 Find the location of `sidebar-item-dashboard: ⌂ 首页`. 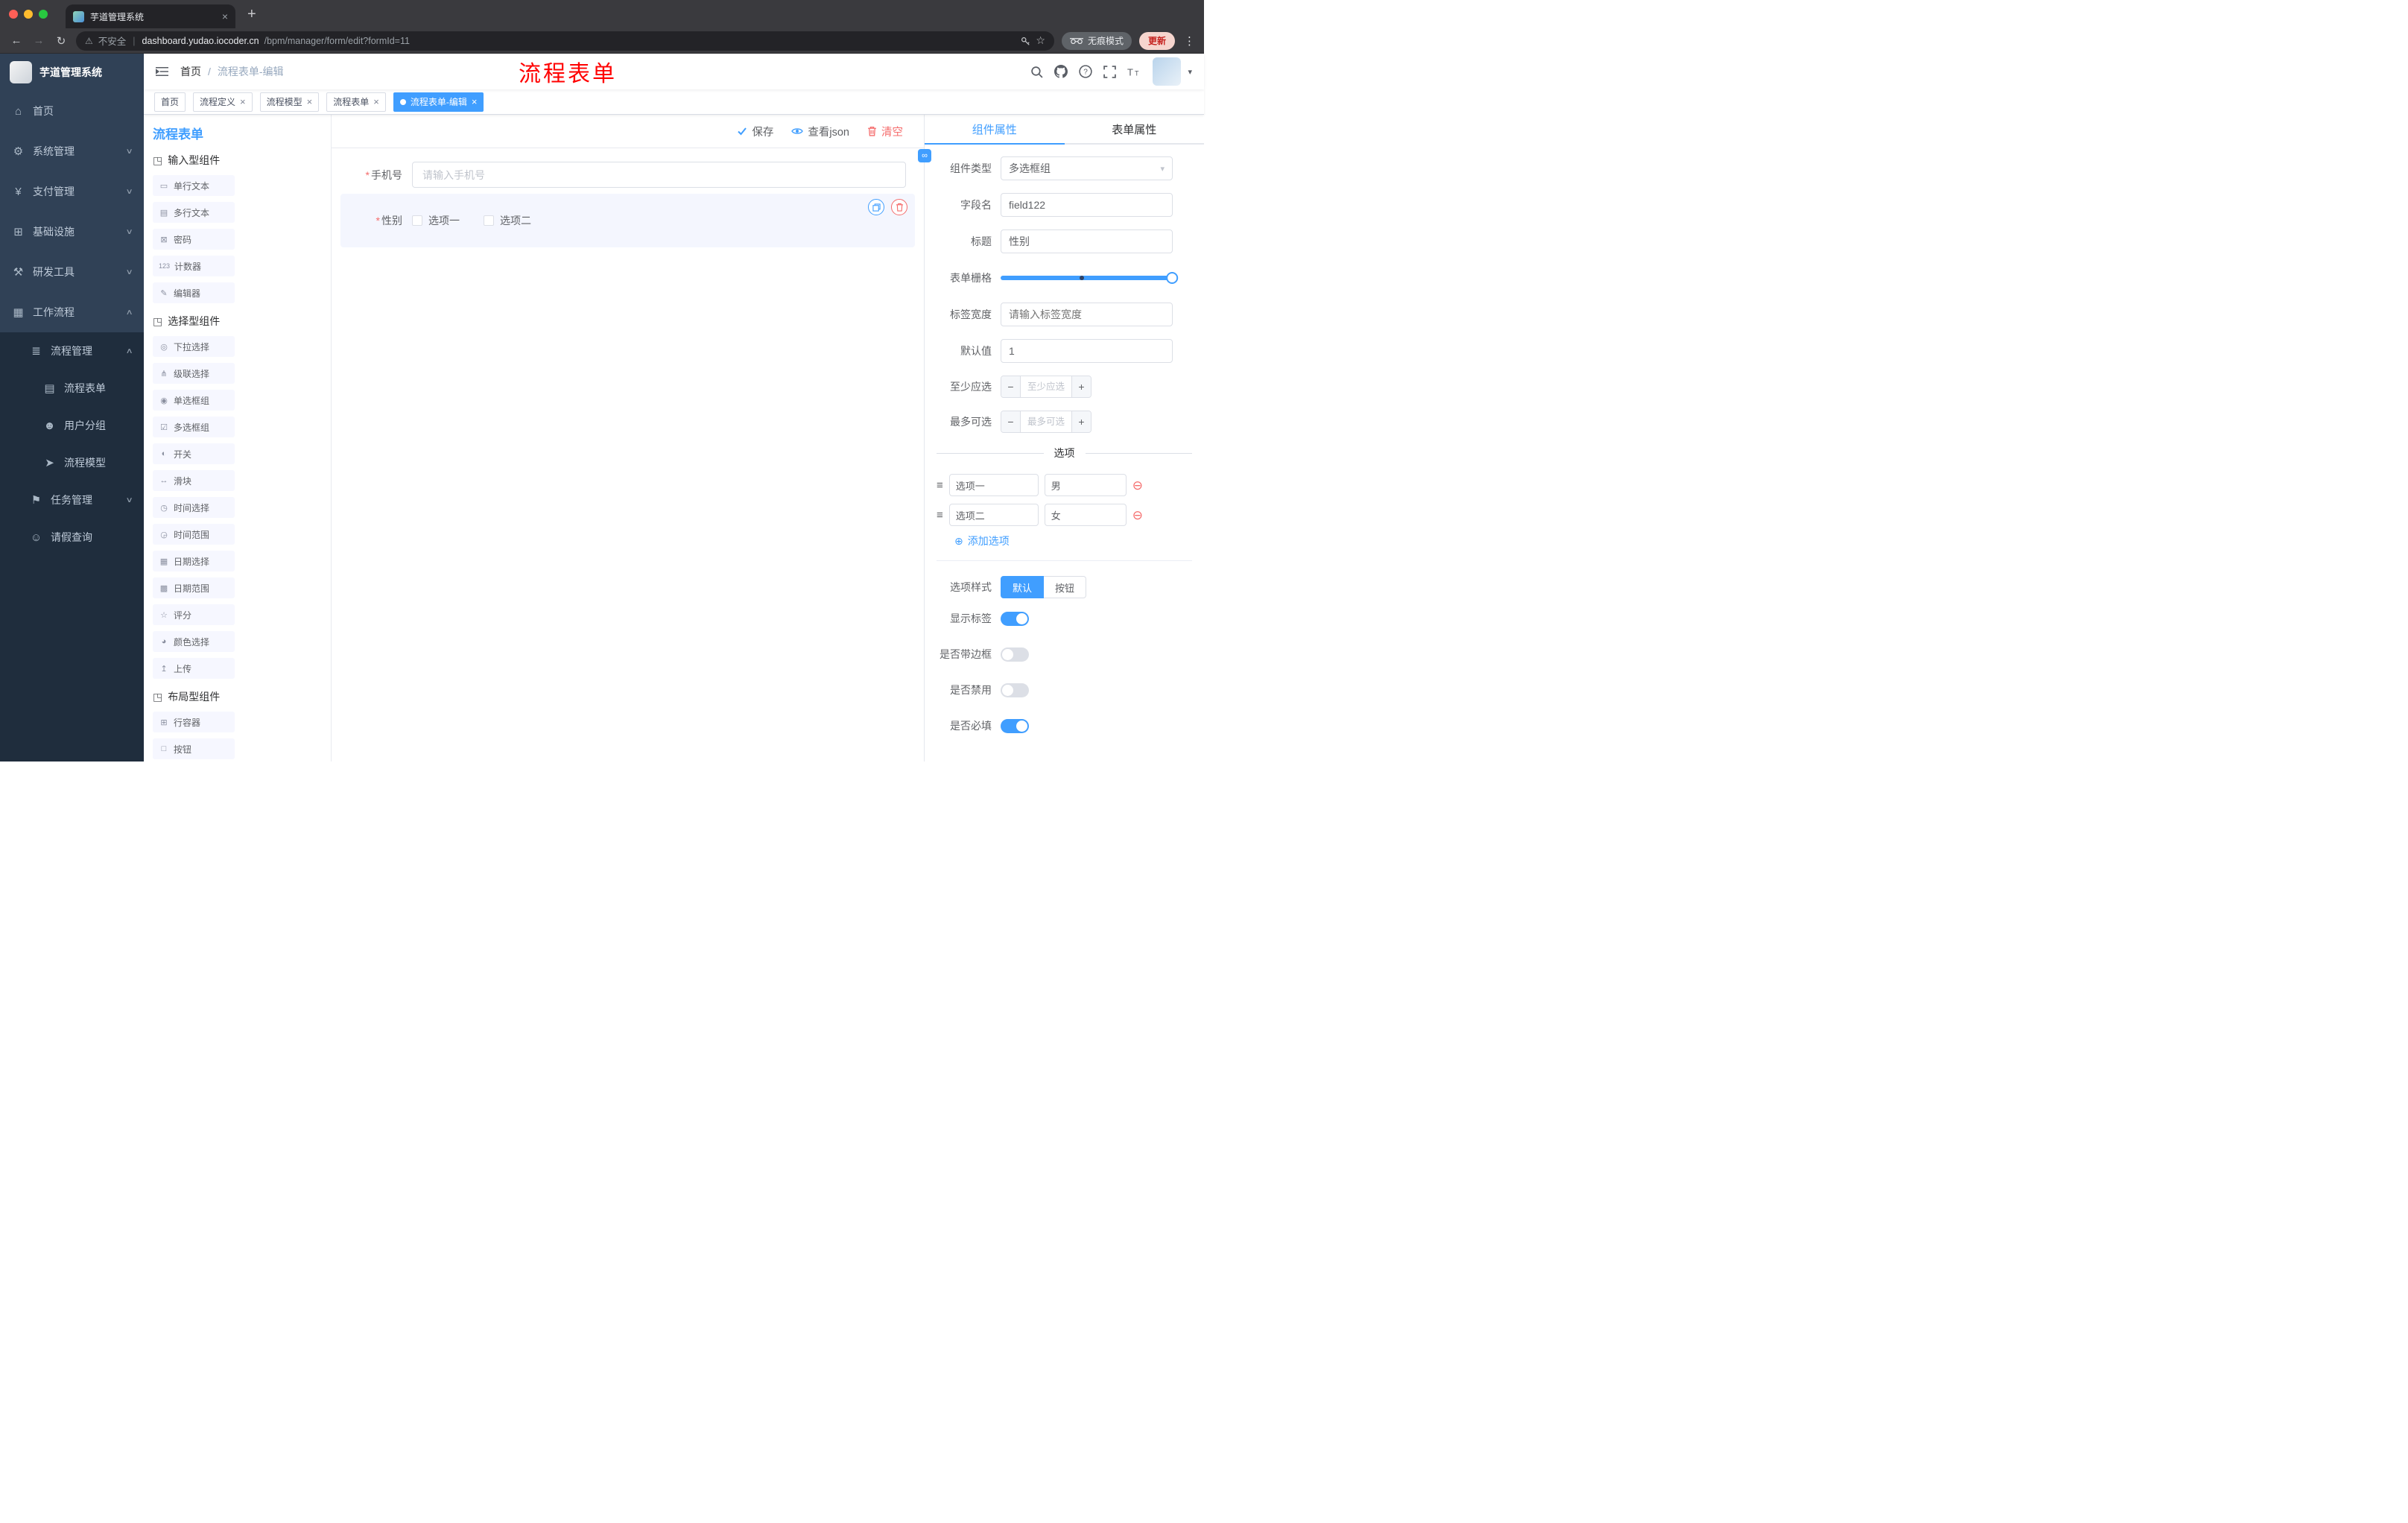

sidebar-item-dashboard: ⌂ 首页 is located at coordinates (72, 111).